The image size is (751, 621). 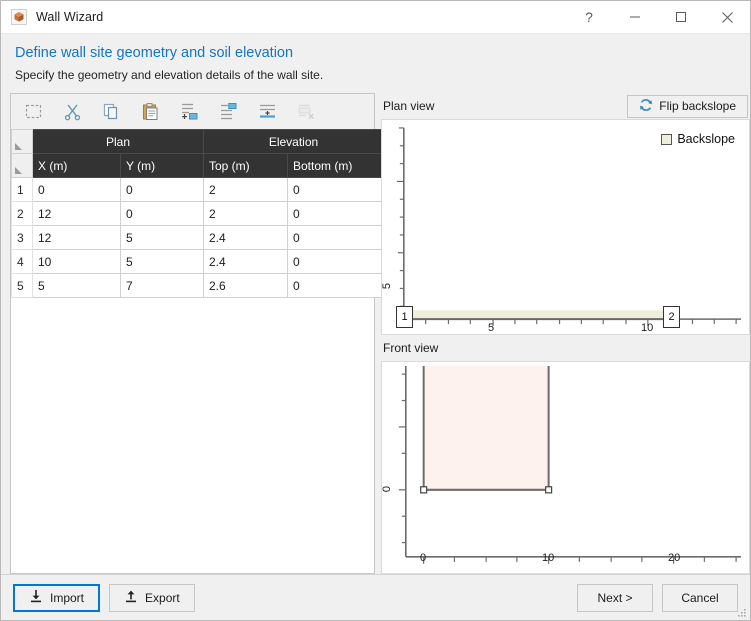 I want to click on import-label: Import, so click(x=67, y=597).